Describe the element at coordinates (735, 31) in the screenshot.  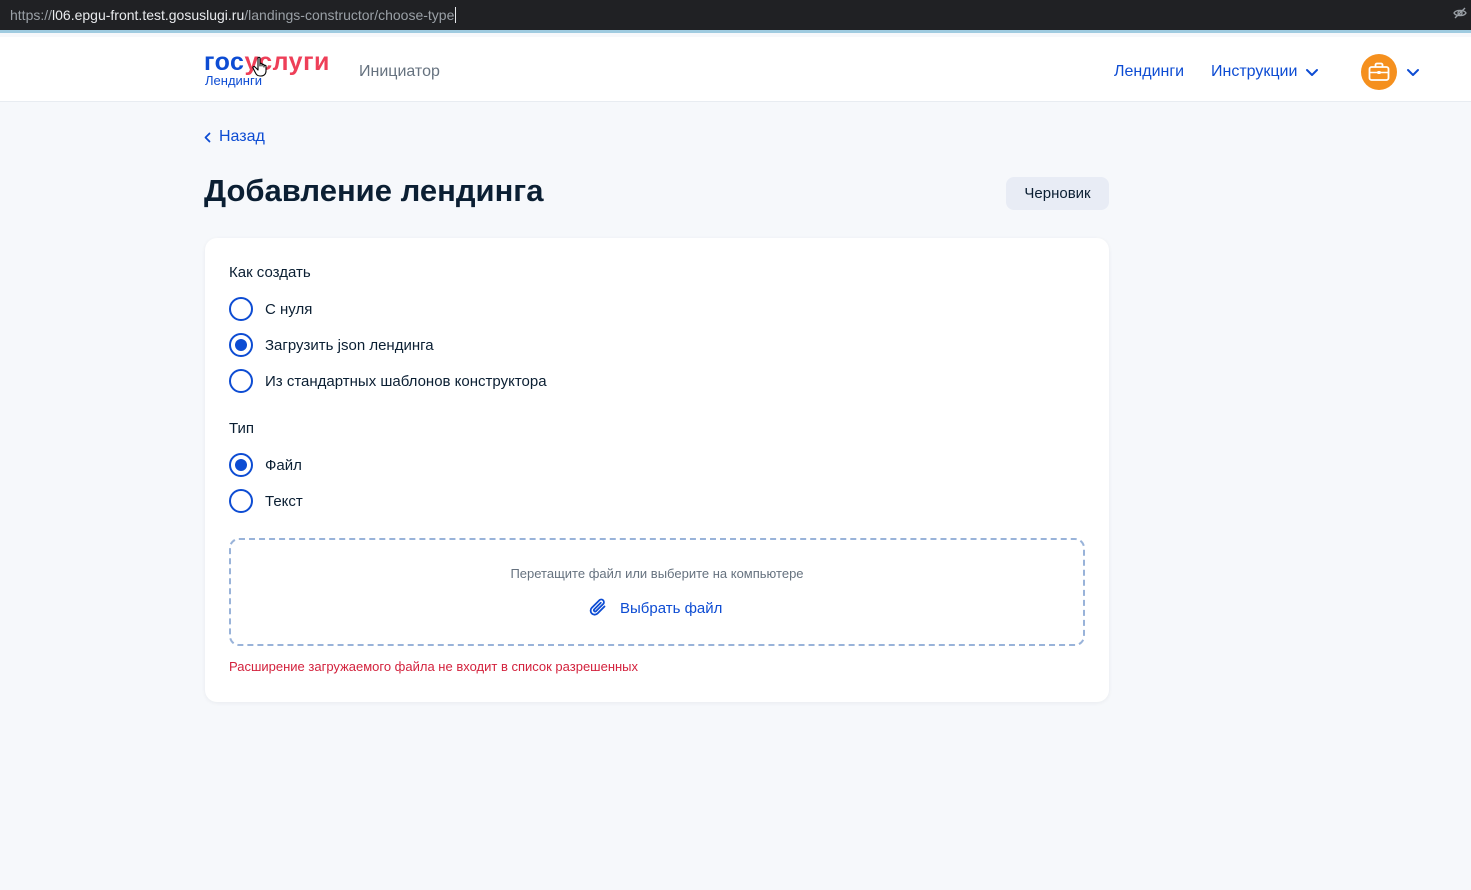
I see `address-bar-accent-line` at that location.